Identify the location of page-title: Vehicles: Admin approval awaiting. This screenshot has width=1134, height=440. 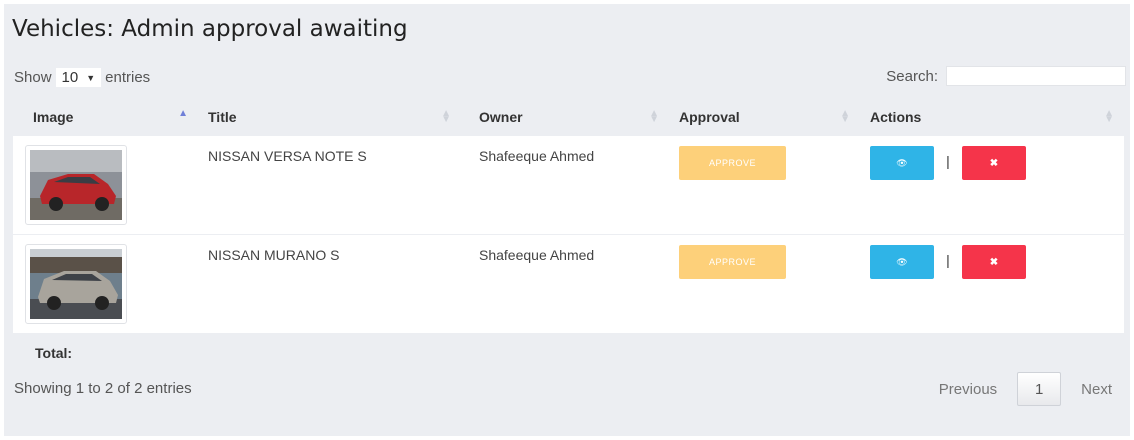
(210, 29).